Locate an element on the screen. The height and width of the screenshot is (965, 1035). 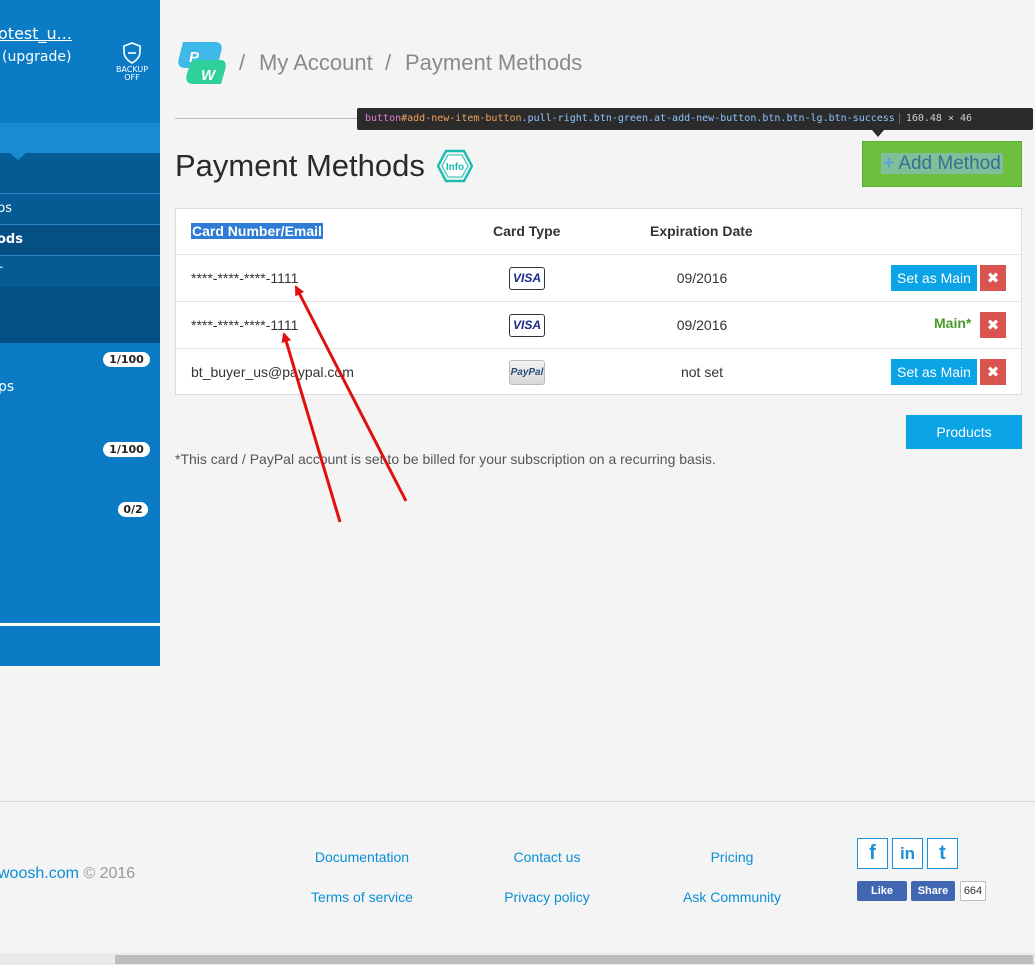
header-divider is located at coordinates (270, 118).